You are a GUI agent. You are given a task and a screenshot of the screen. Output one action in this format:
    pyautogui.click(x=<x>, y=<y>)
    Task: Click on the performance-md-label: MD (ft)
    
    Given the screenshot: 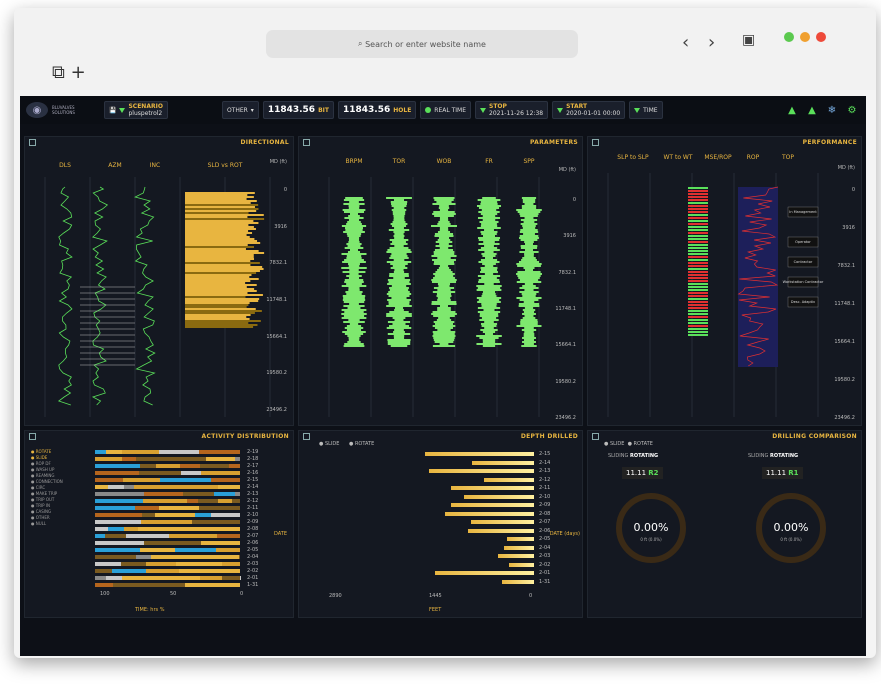 What is the action you would take?
    pyautogui.click(x=846, y=168)
    